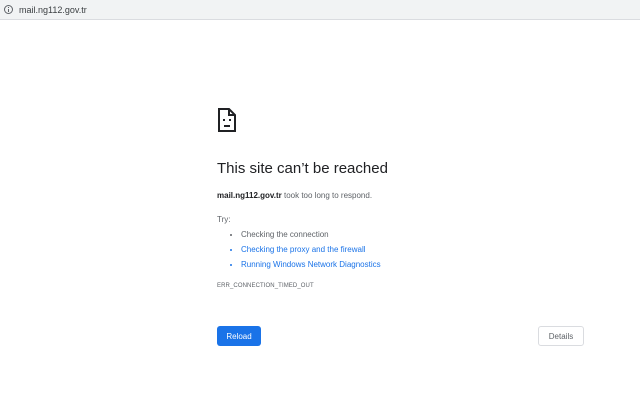 This screenshot has width=640, height=412. Describe the element at coordinates (53, 10) in the screenshot. I see `url-text: mail.ng112.gov.tr` at that location.